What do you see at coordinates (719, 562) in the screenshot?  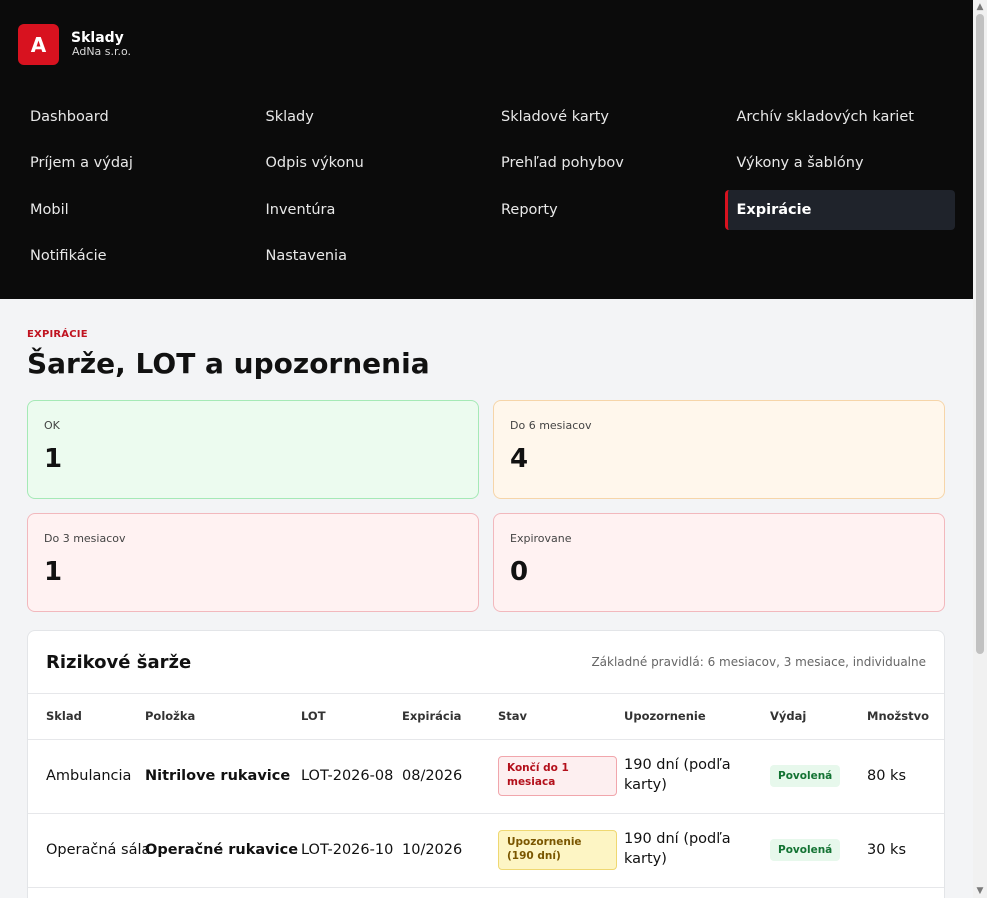 I see `stat-card-expired: Expirovane 0` at bounding box center [719, 562].